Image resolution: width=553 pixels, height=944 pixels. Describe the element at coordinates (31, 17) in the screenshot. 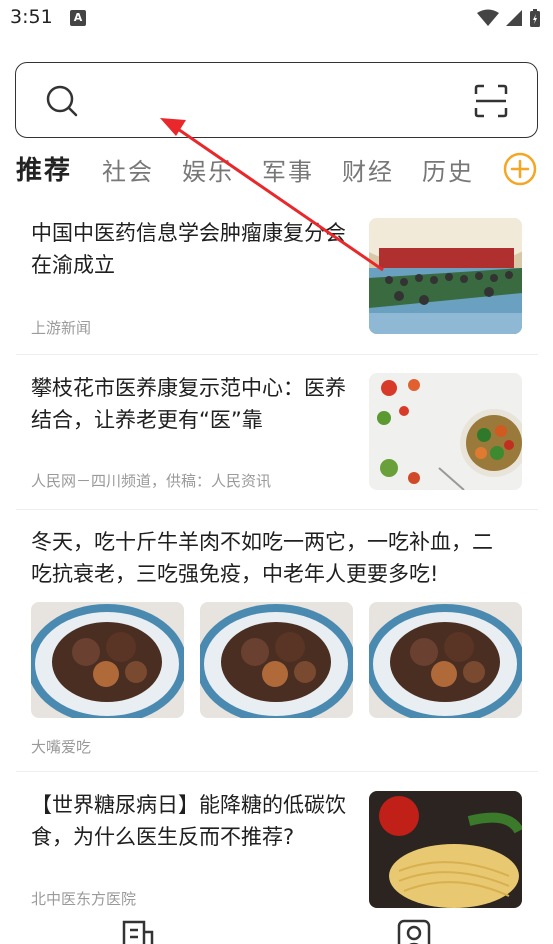

I see `status-time: 3:51` at that location.